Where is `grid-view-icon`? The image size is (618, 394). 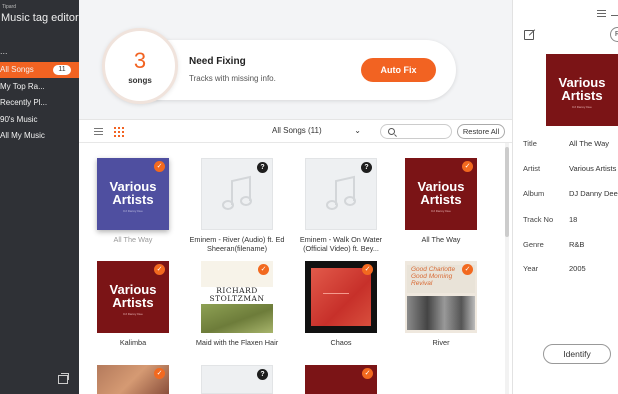 grid-view-icon is located at coordinates (119, 132).